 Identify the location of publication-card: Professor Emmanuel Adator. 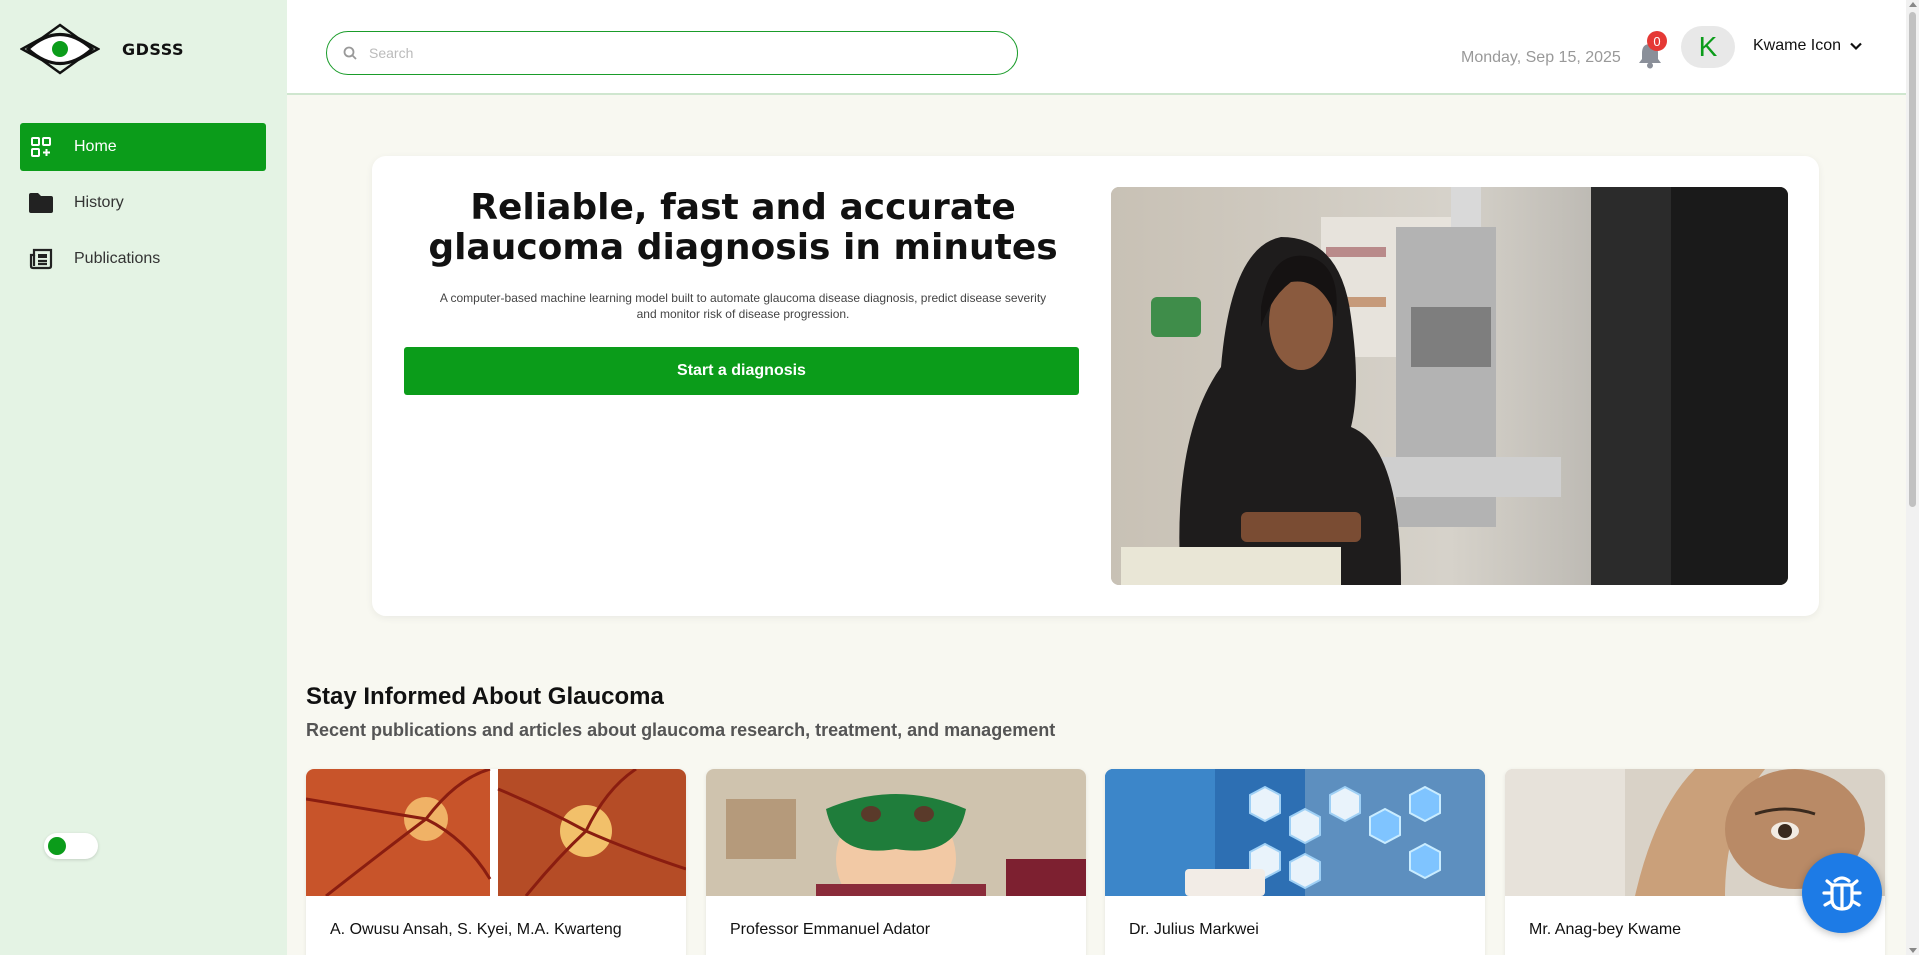
(896, 862).